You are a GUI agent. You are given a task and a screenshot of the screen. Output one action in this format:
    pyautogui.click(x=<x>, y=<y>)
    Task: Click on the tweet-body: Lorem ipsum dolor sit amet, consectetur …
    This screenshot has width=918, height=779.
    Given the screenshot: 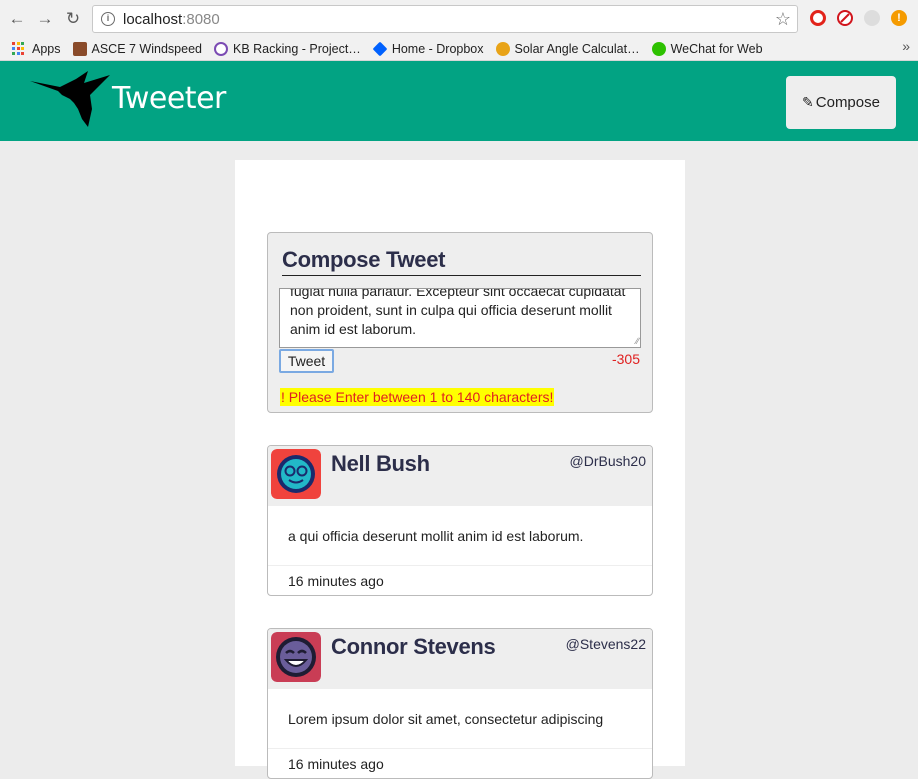 What is the action you would take?
    pyautogui.click(x=446, y=719)
    